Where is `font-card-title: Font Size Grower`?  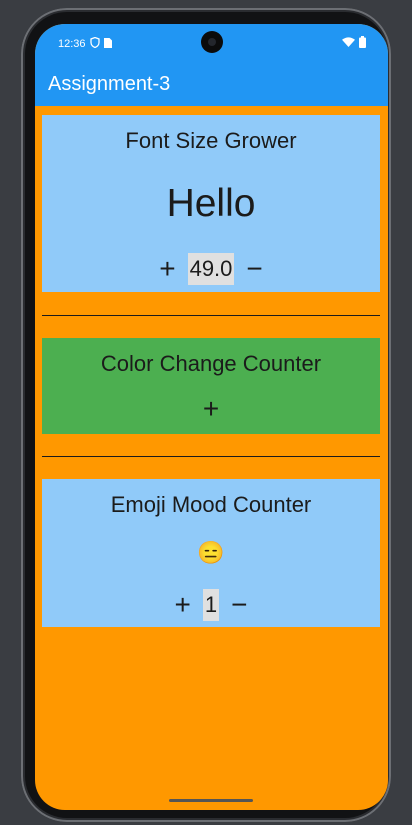
font-card-title: Font Size Grower is located at coordinates (211, 140).